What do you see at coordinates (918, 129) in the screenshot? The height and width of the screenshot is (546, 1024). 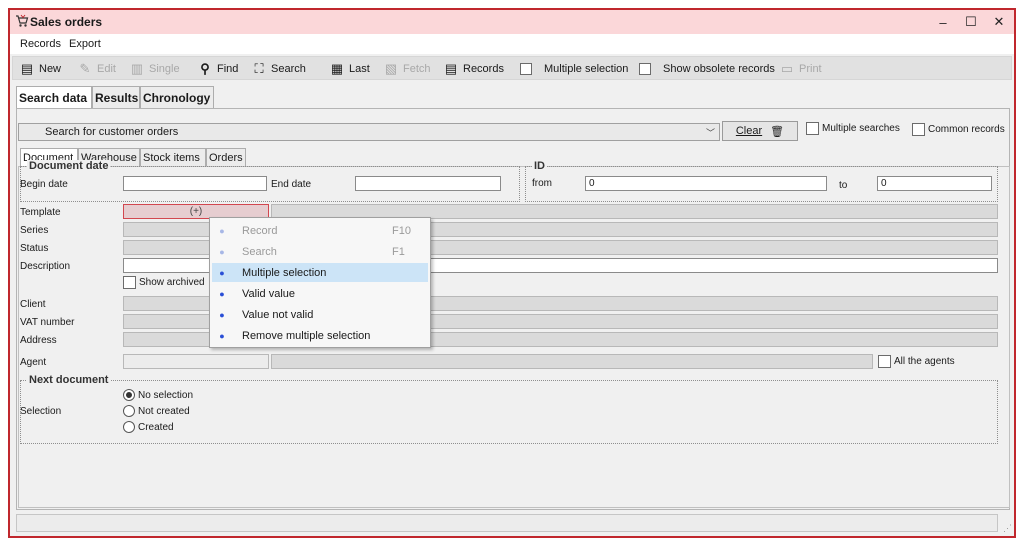 I see `common-records-checkbox` at bounding box center [918, 129].